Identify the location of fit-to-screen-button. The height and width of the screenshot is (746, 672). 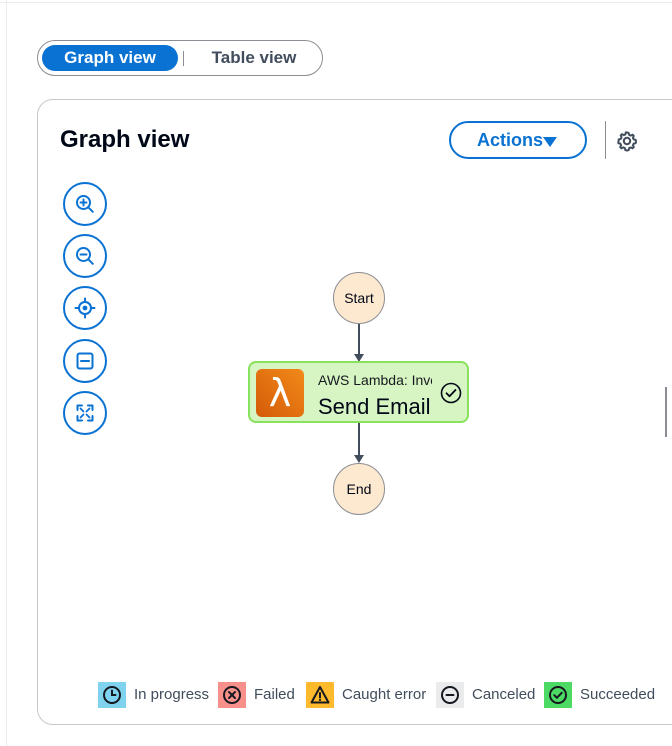
(85, 413).